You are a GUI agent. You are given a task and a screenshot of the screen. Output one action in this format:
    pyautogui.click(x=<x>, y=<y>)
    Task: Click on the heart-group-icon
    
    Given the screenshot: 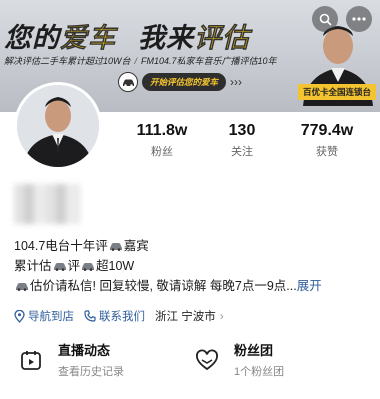 What is the action you would take?
    pyautogui.click(x=207, y=360)
    